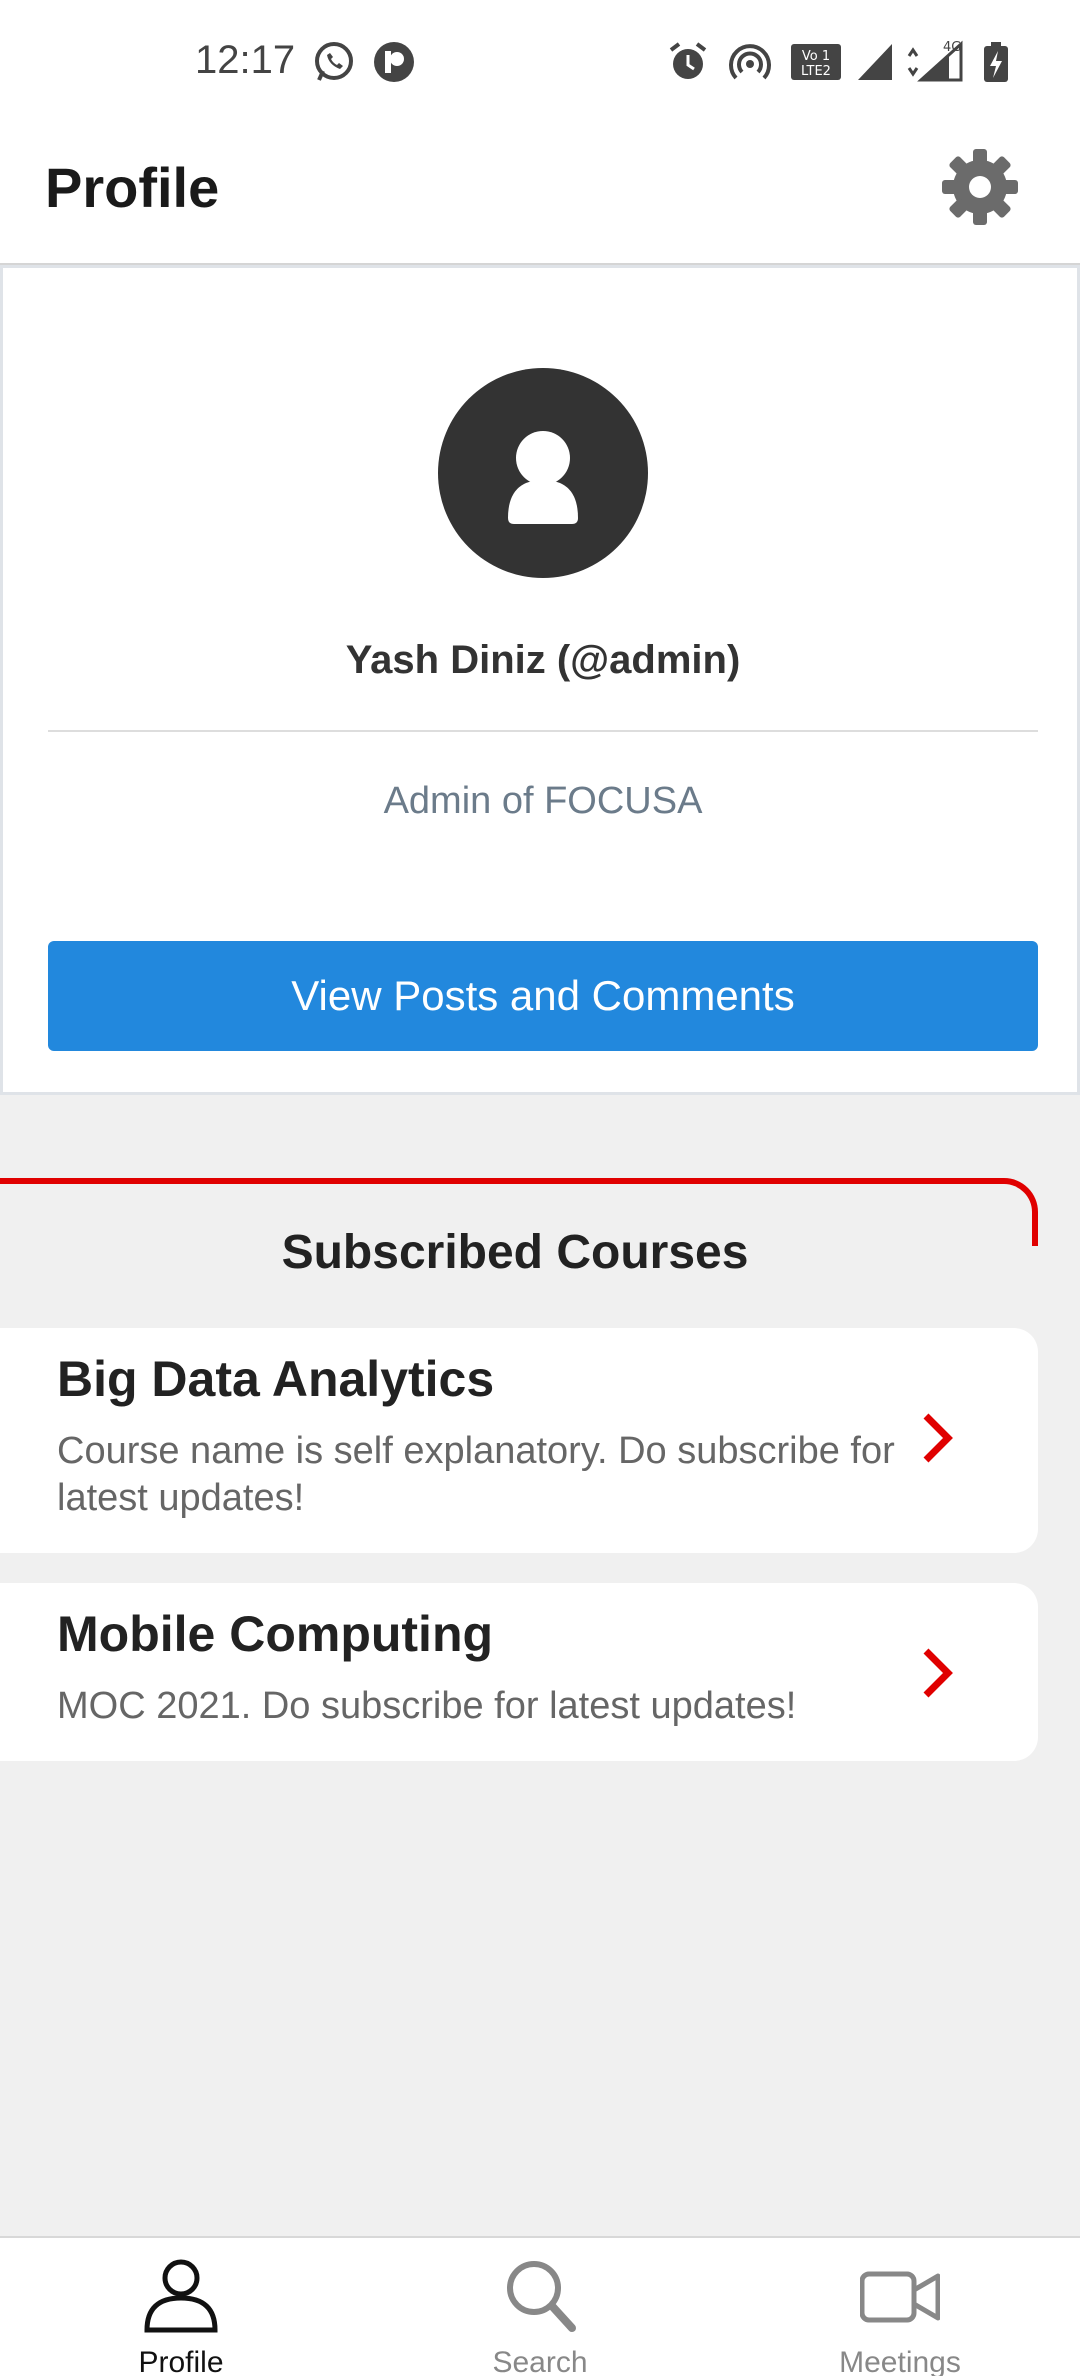 The width and height of the screenshot is (1080, 2376). Describe the element at coordinates (515, 1252) in the screenshot. I see `subscribed-courses-title: Subscribed Courses` at that location.